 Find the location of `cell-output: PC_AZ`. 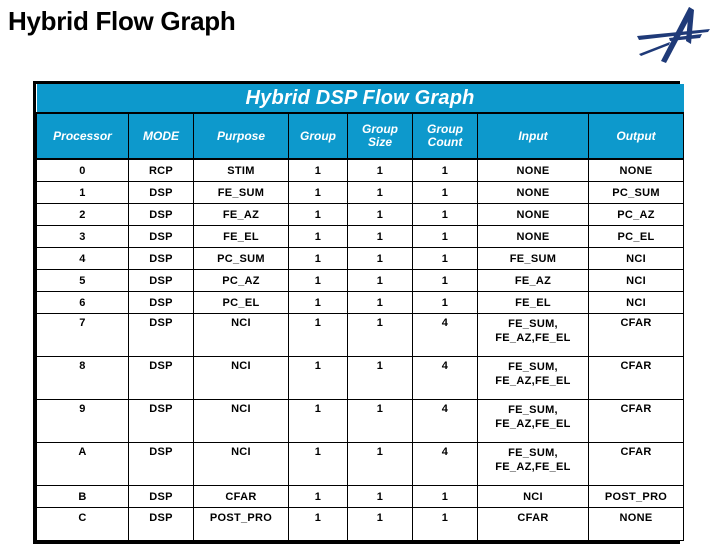

cell-output: PC_AZ is located at coordinates (636, 214).